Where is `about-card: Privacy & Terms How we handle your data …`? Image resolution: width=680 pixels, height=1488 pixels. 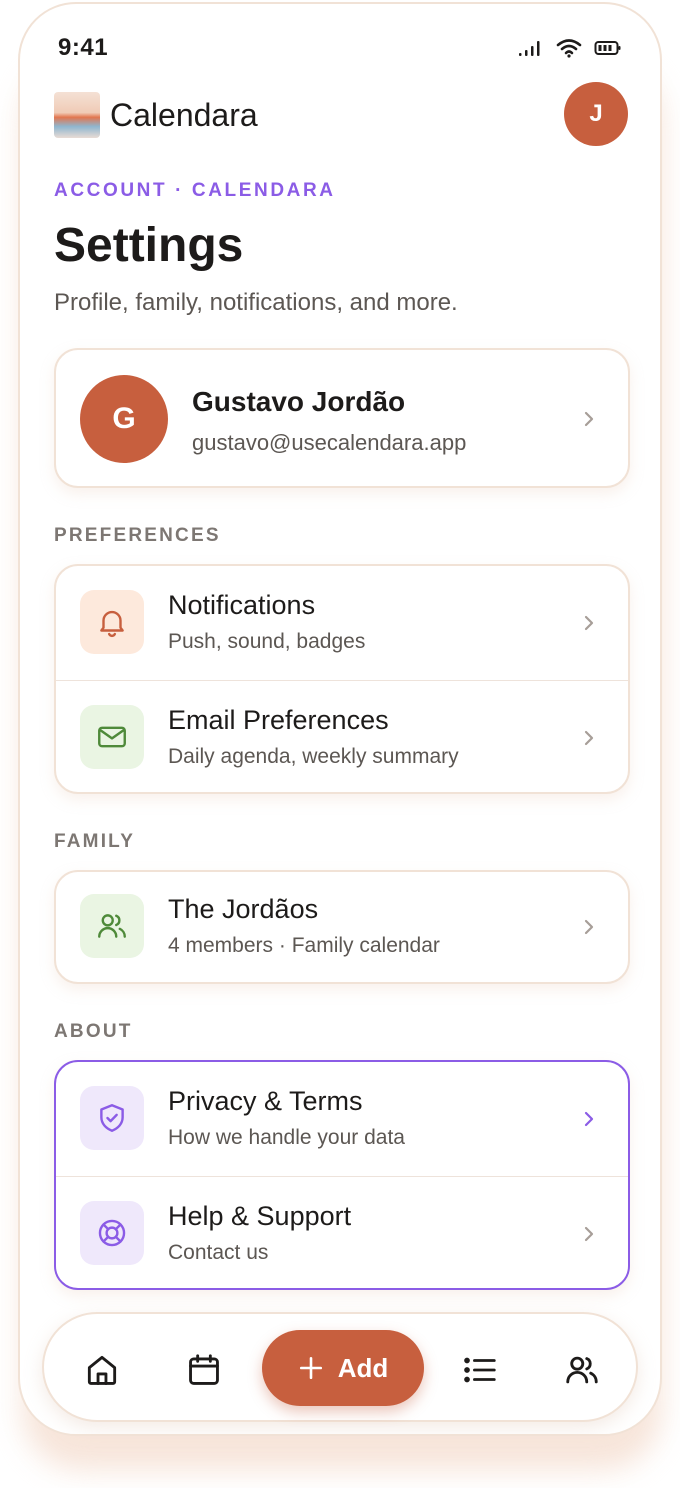
about-card: Privacy & Terms How we handle your data … is located at coordinates (342, 1175).